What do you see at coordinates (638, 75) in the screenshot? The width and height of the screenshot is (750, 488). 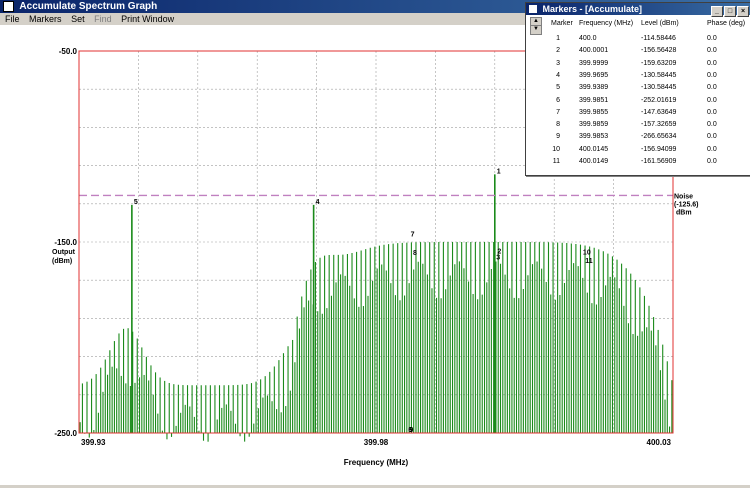 I see `table-row: 4 399.9695 -130.58445 0.0` at bounding box center [638, 75].